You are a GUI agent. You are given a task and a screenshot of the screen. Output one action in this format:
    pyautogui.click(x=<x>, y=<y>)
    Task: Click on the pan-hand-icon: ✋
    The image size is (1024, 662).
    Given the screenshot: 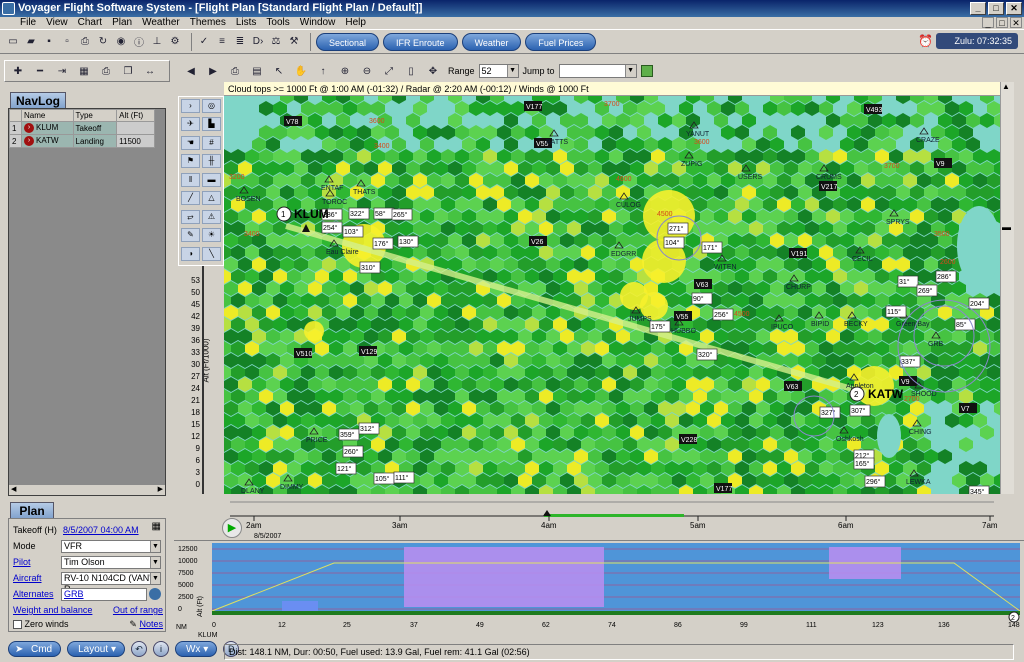 What is the action you would take?
    pyautogui.click(x=301, y=71)
    